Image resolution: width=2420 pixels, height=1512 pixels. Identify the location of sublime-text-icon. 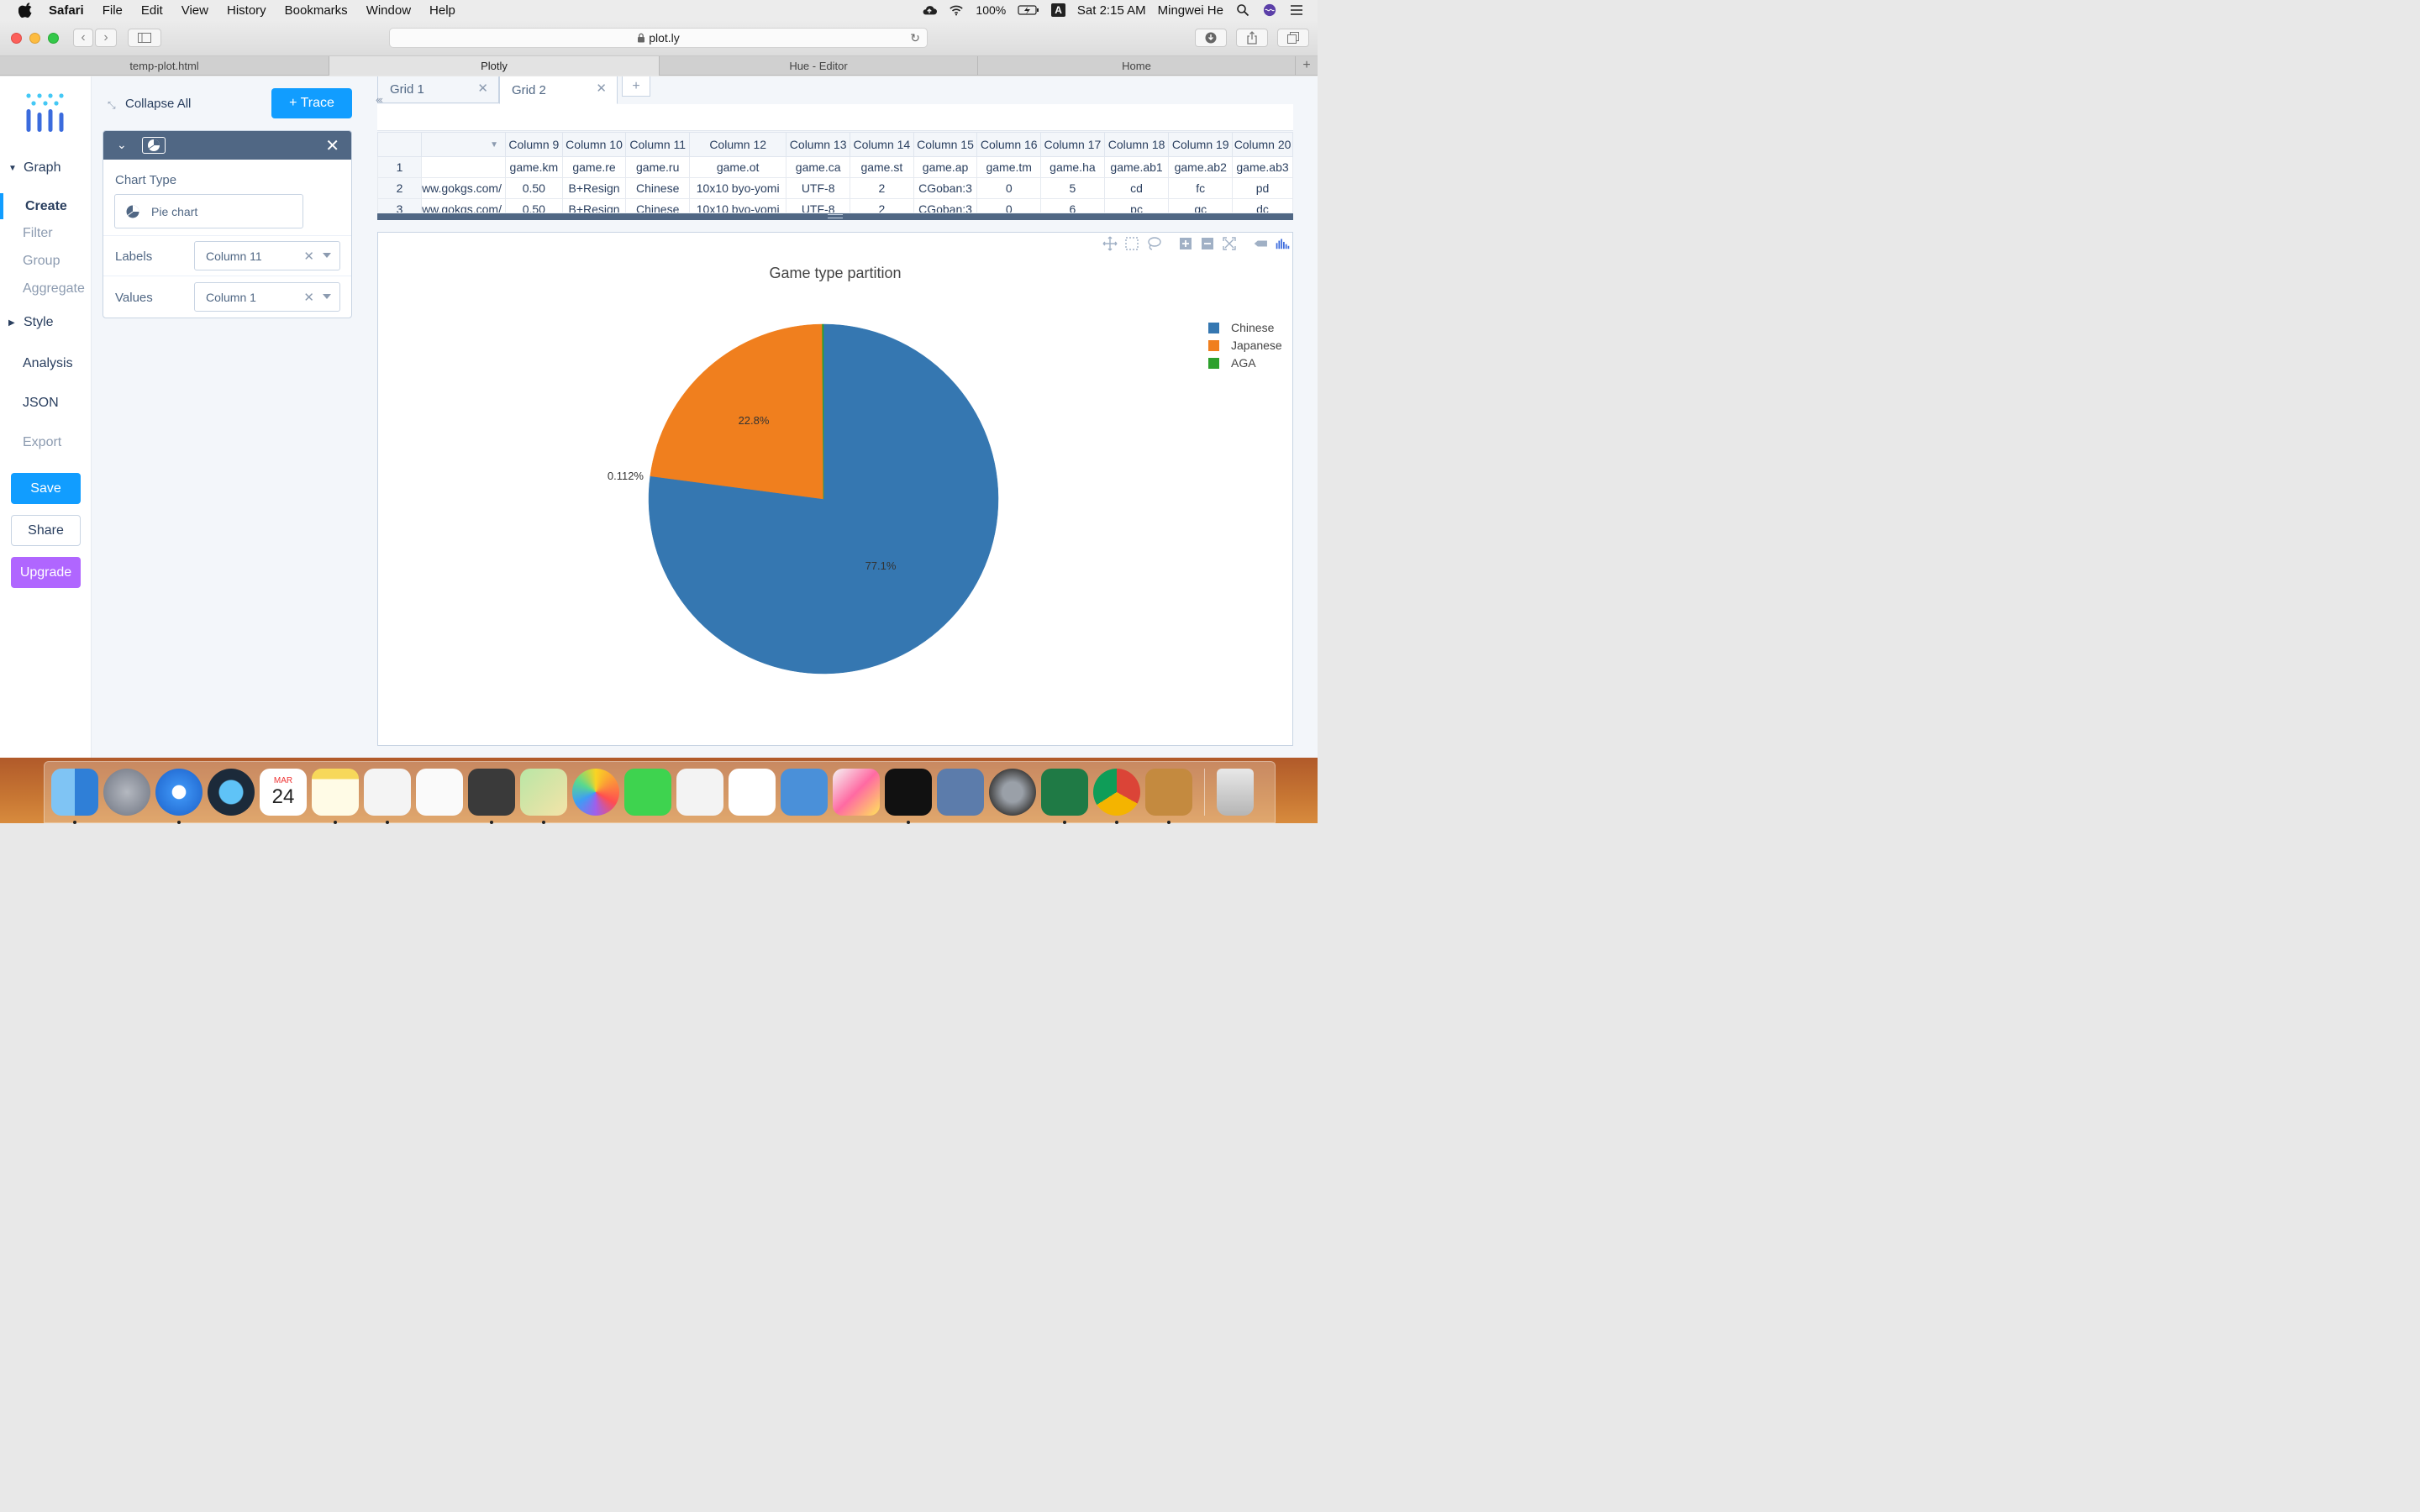
(492, 796).